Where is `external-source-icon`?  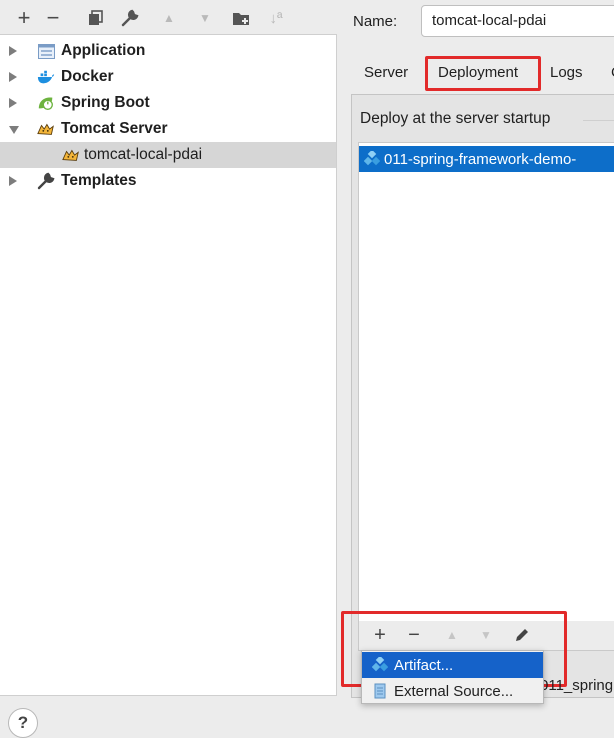
external-source-icon is located at coordinates (380, 691).